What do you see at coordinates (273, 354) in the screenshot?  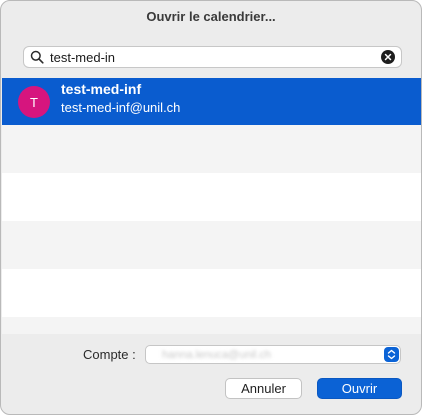 I see `account-select: hanna.lenuca@unil.ch` at bounding box center [273, 354].